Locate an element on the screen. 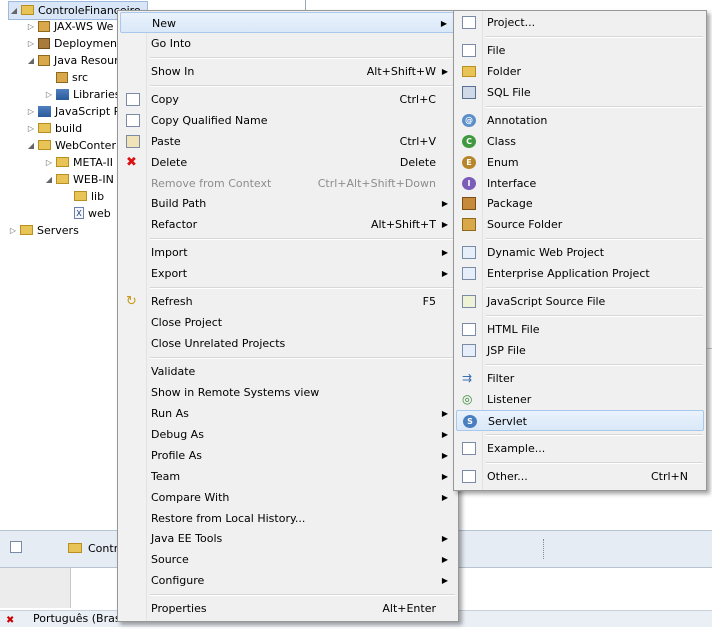  tree-item-libraries: ▷ Libraries is located at coordinates (82, 94).